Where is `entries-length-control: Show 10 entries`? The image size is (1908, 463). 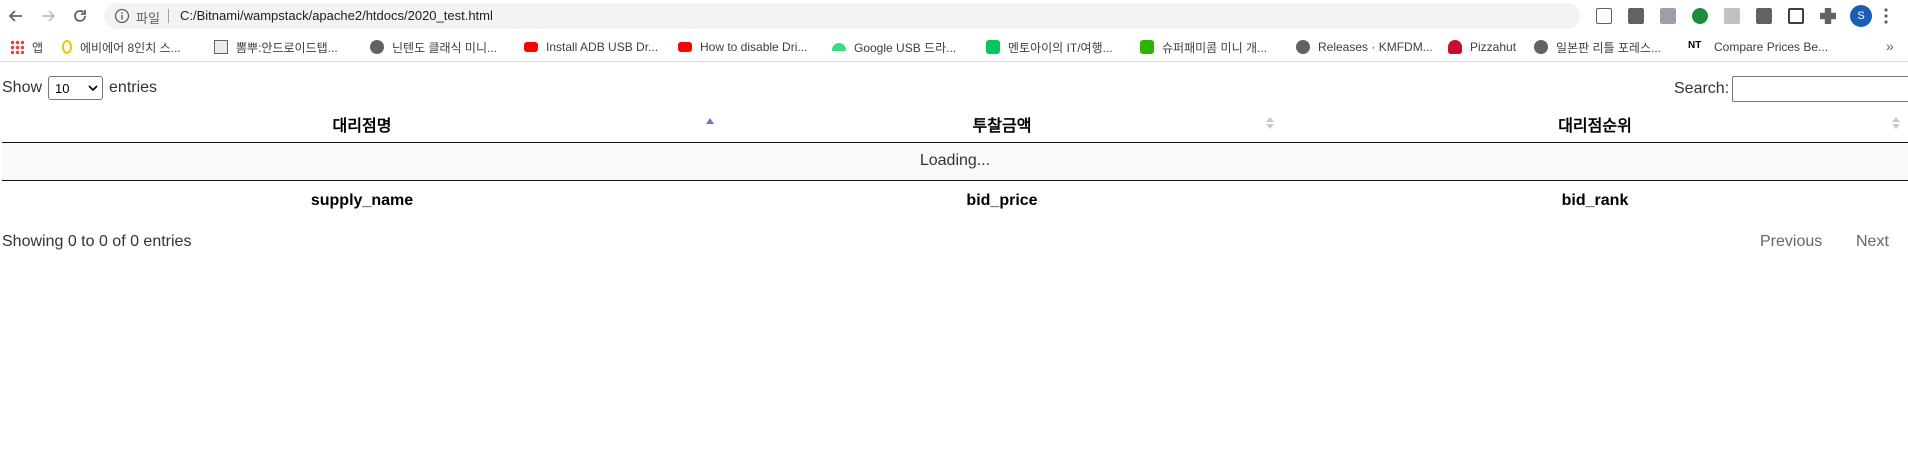 entries-length-control: Show 10 entries is located at coordinates (79, 88).